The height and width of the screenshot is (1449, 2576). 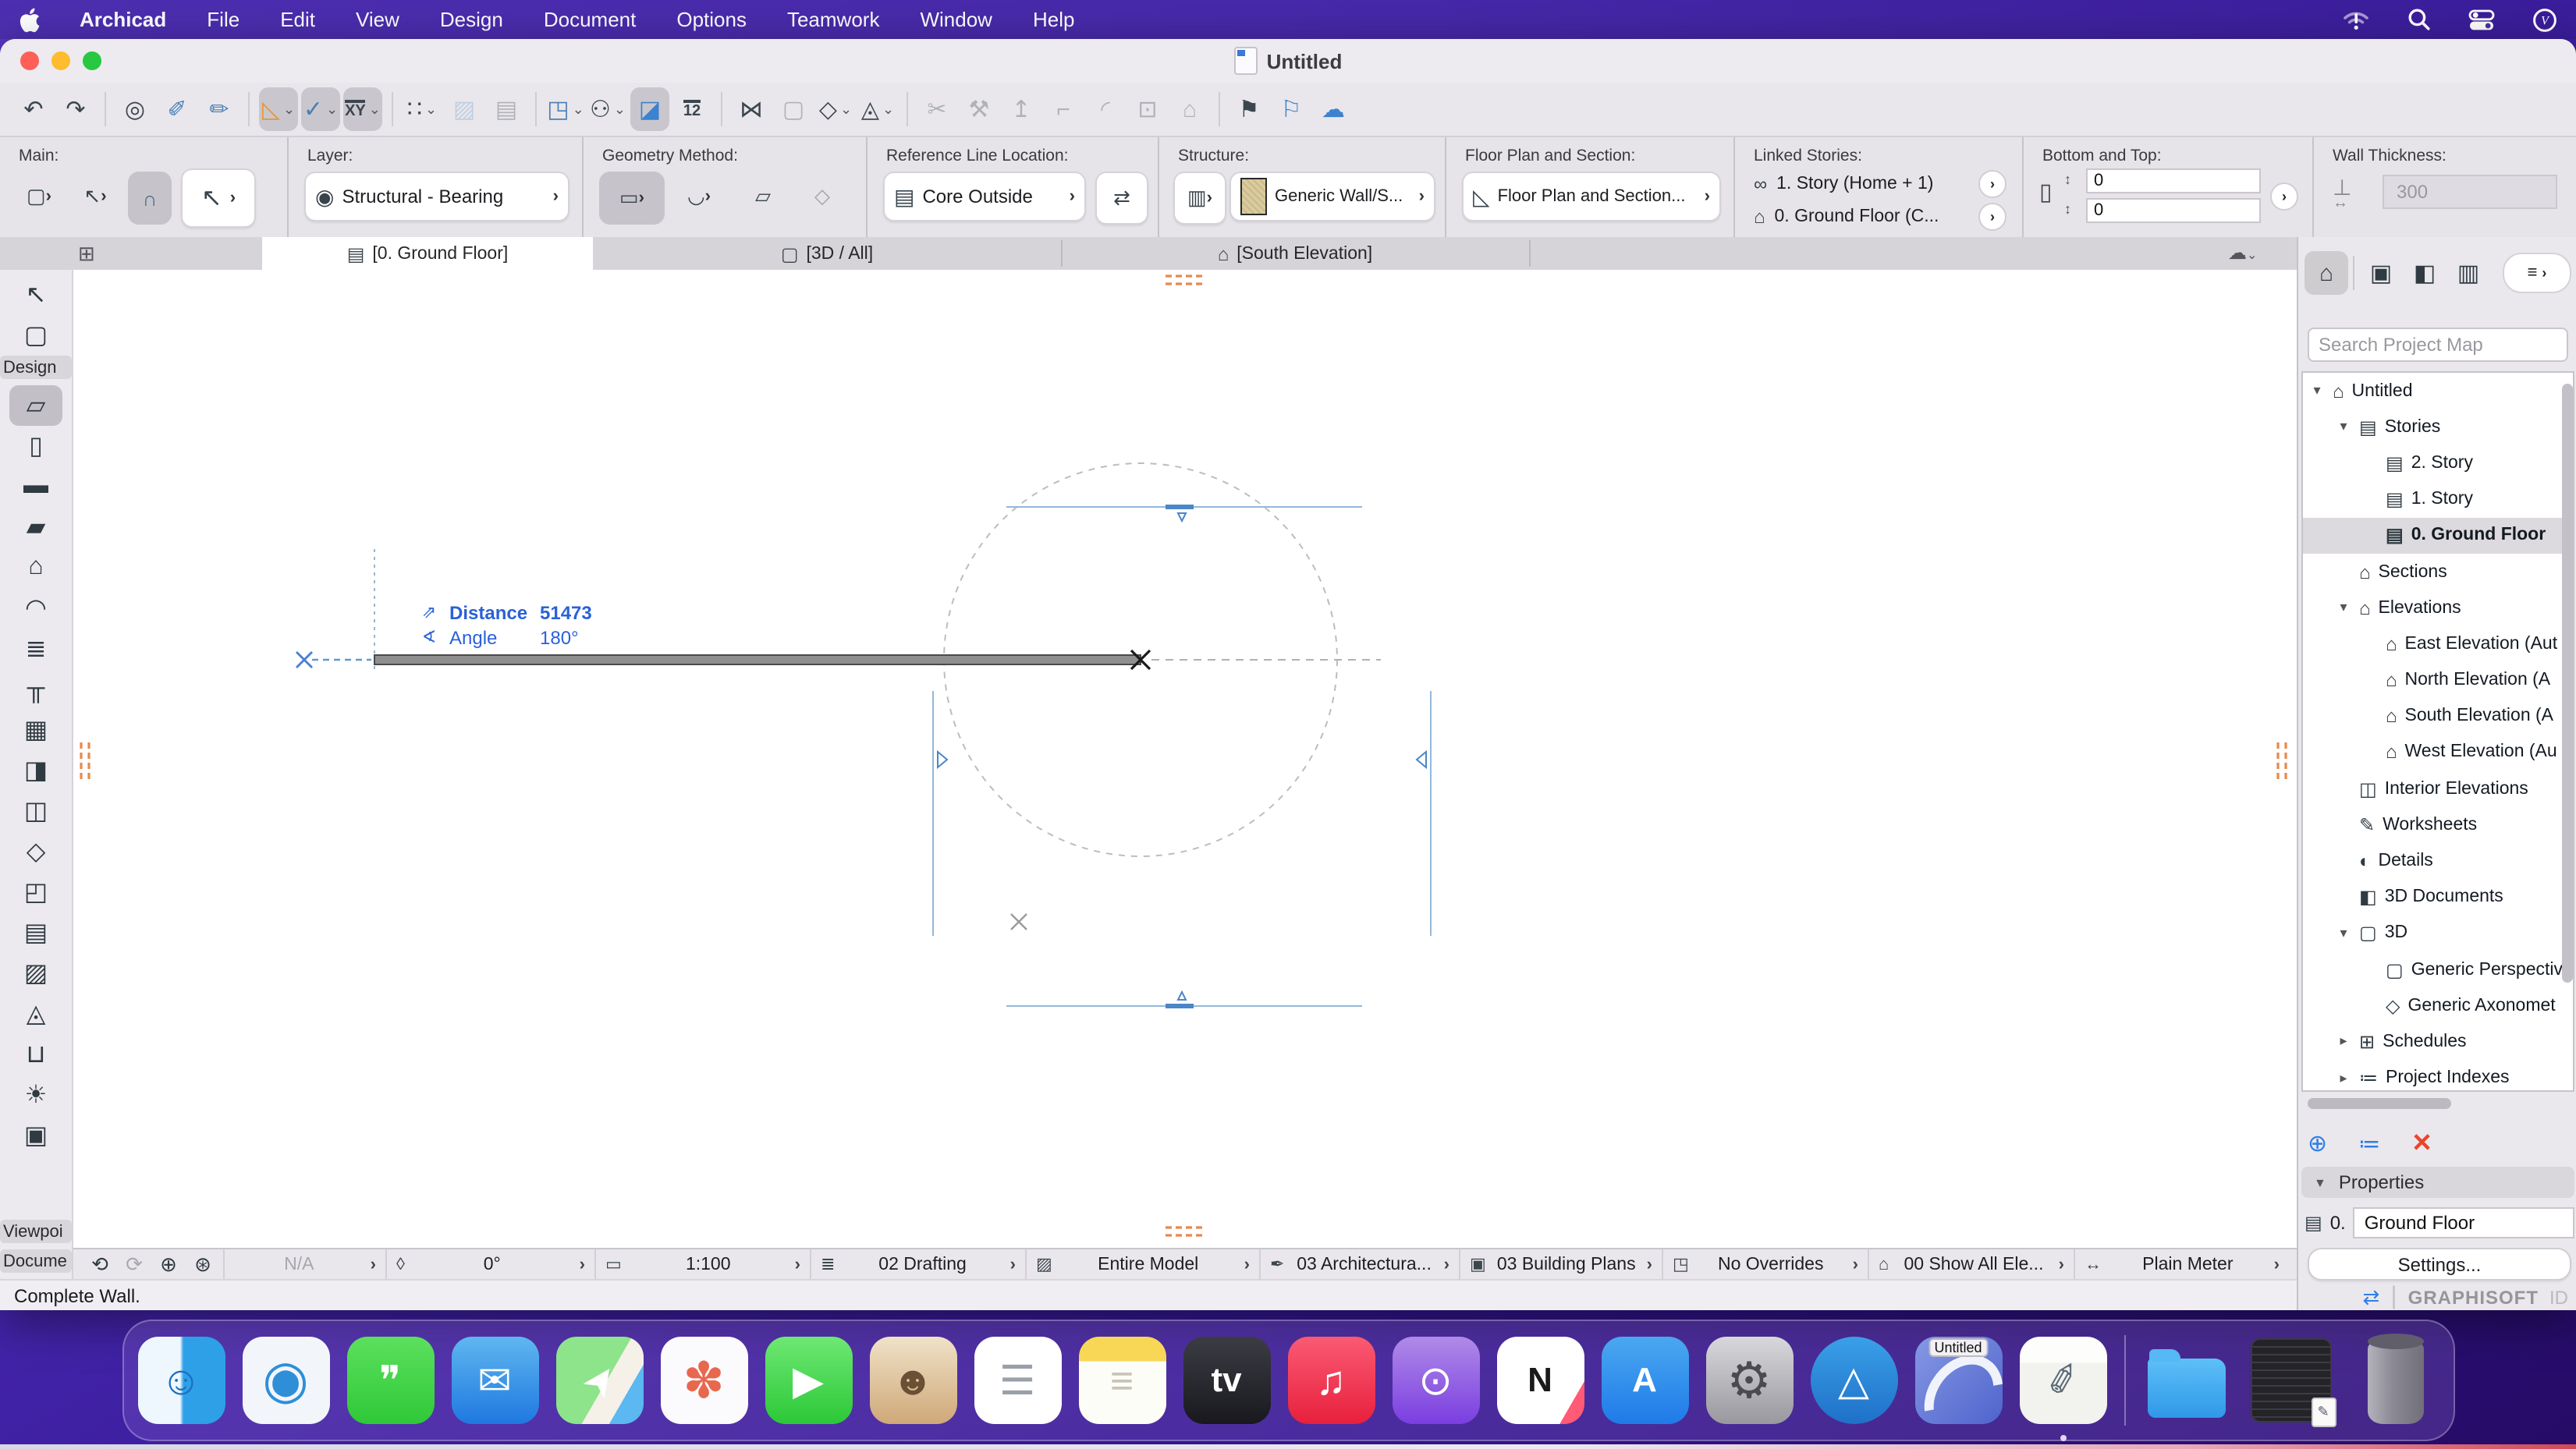 What do you see at coordinates (2419, 19) in the screenshot?
I see `search-icon` at bounding box center [2419, 19].